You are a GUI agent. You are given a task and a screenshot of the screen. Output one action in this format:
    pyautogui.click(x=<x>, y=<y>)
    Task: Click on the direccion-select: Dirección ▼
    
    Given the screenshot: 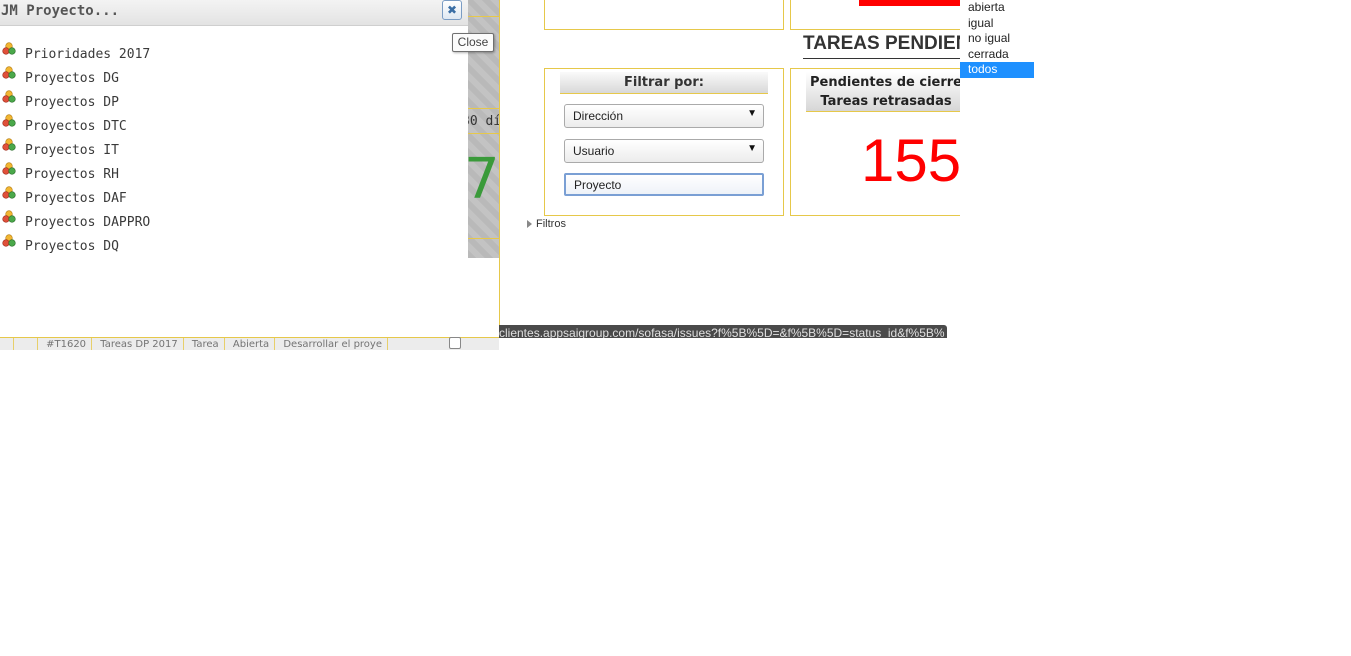 What is the action you would take?
    pyautogui.click(x=664, y=116)
    